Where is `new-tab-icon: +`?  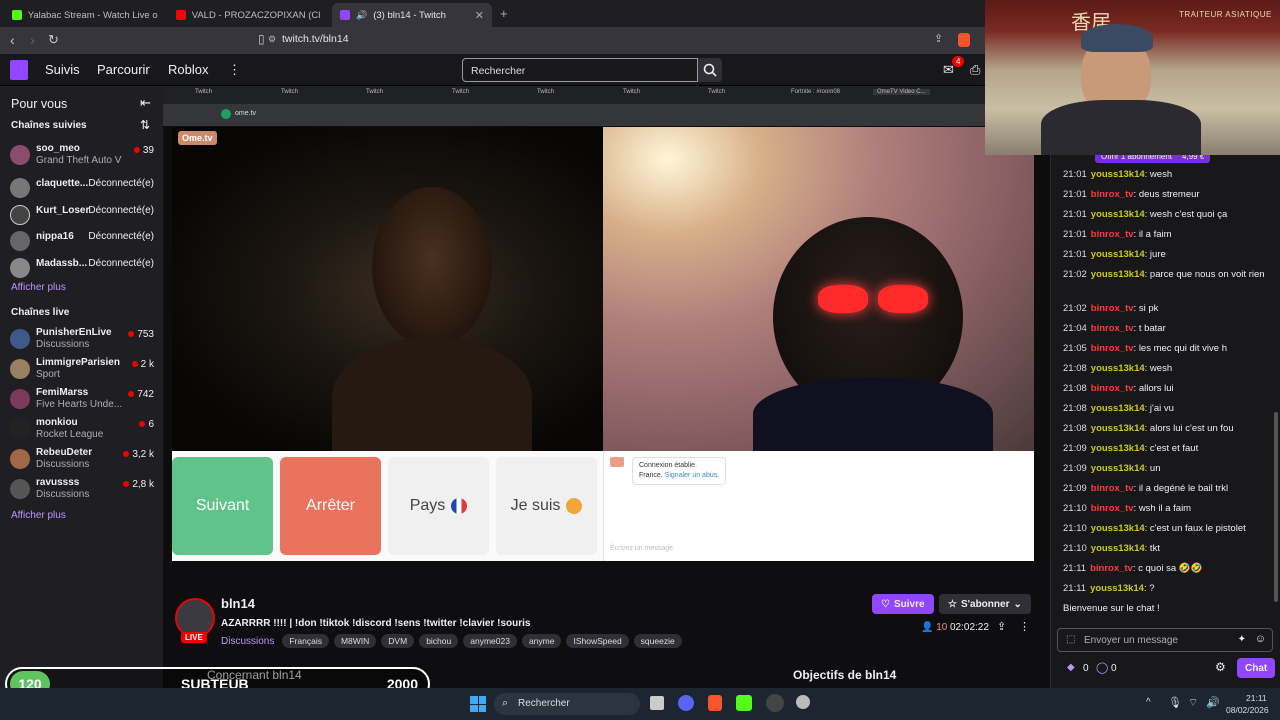 new-tab-icon: + is located at coordinates (504, 13).